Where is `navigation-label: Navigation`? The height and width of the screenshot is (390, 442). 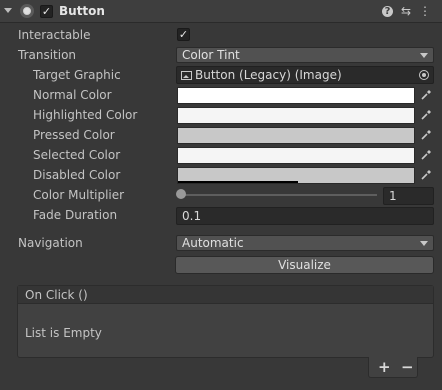
navigation-label: Navigation is located at coordinates (50, 243).